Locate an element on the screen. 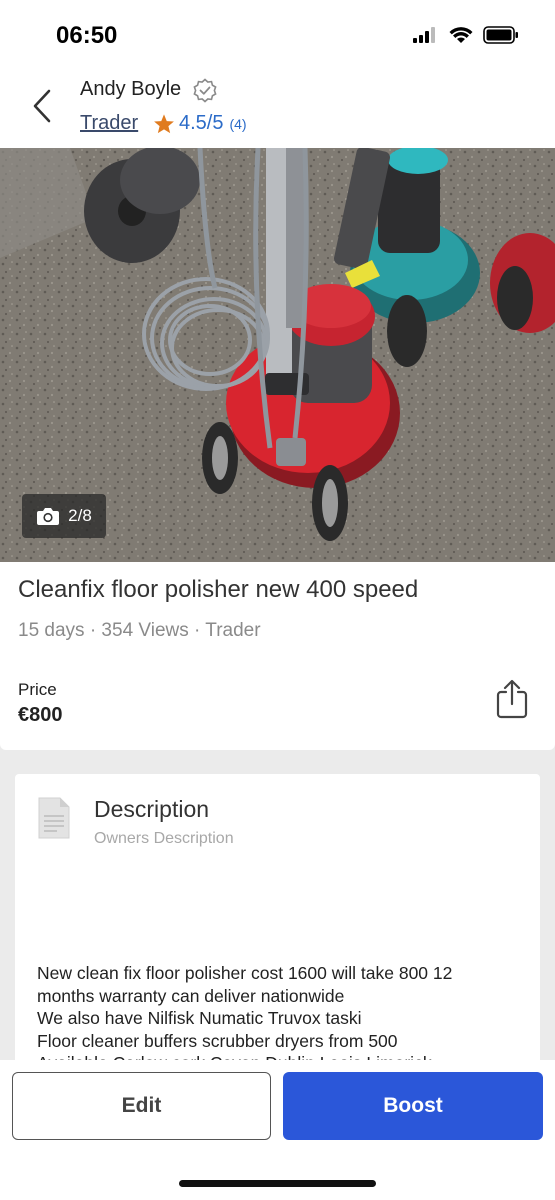 The image size is (555, 1200). battery-icon is located at coordinates (500, 35).